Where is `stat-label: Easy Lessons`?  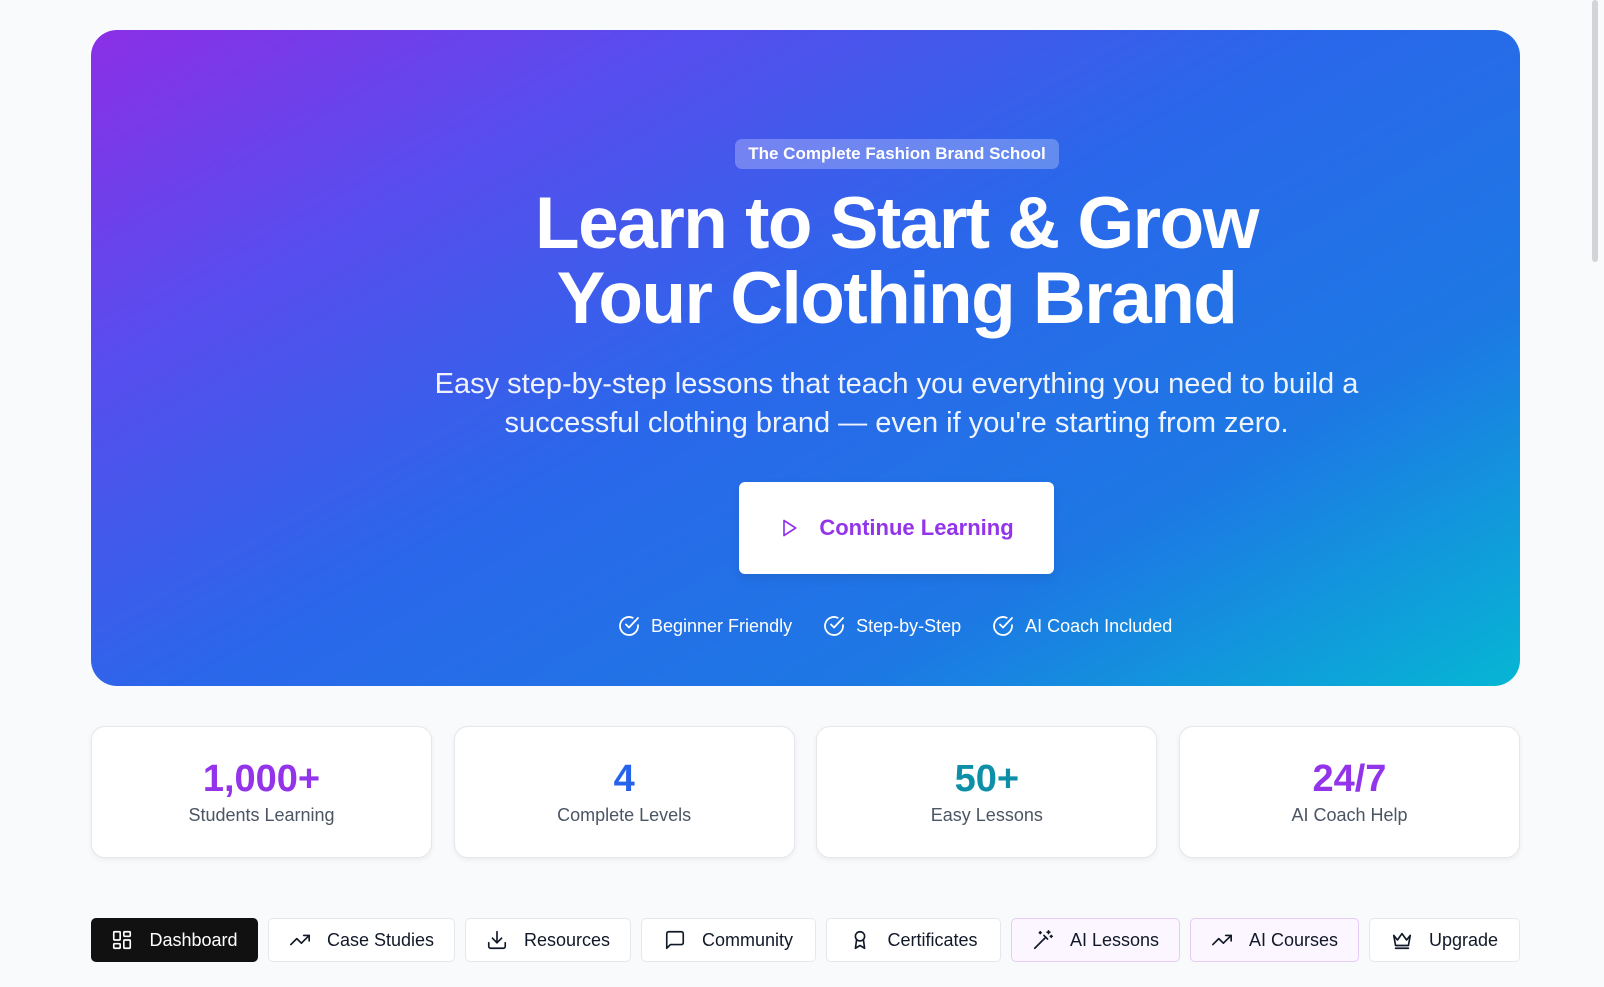
stat-label: Easy Lessons is located at coordinates (986, 815).